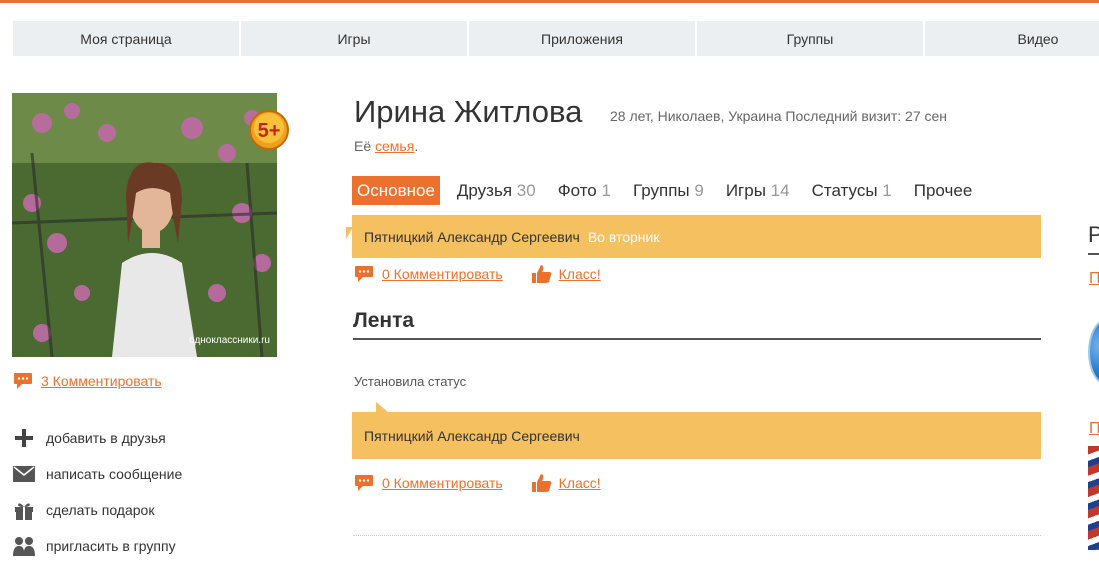 This screenshot has width=1099, height=572. What do you see at coordinates (810, 38) in the screenshot?
I see `nav-groups: Группы` at bounding box center [810, 38].